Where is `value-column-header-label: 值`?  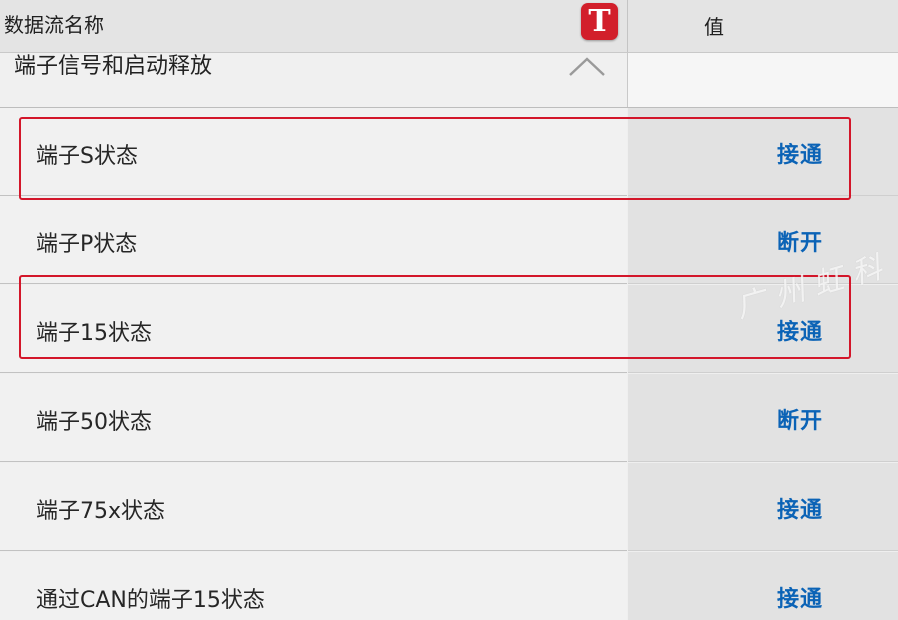
value-column-header-label: 值 is located at coordinates (714, 27).